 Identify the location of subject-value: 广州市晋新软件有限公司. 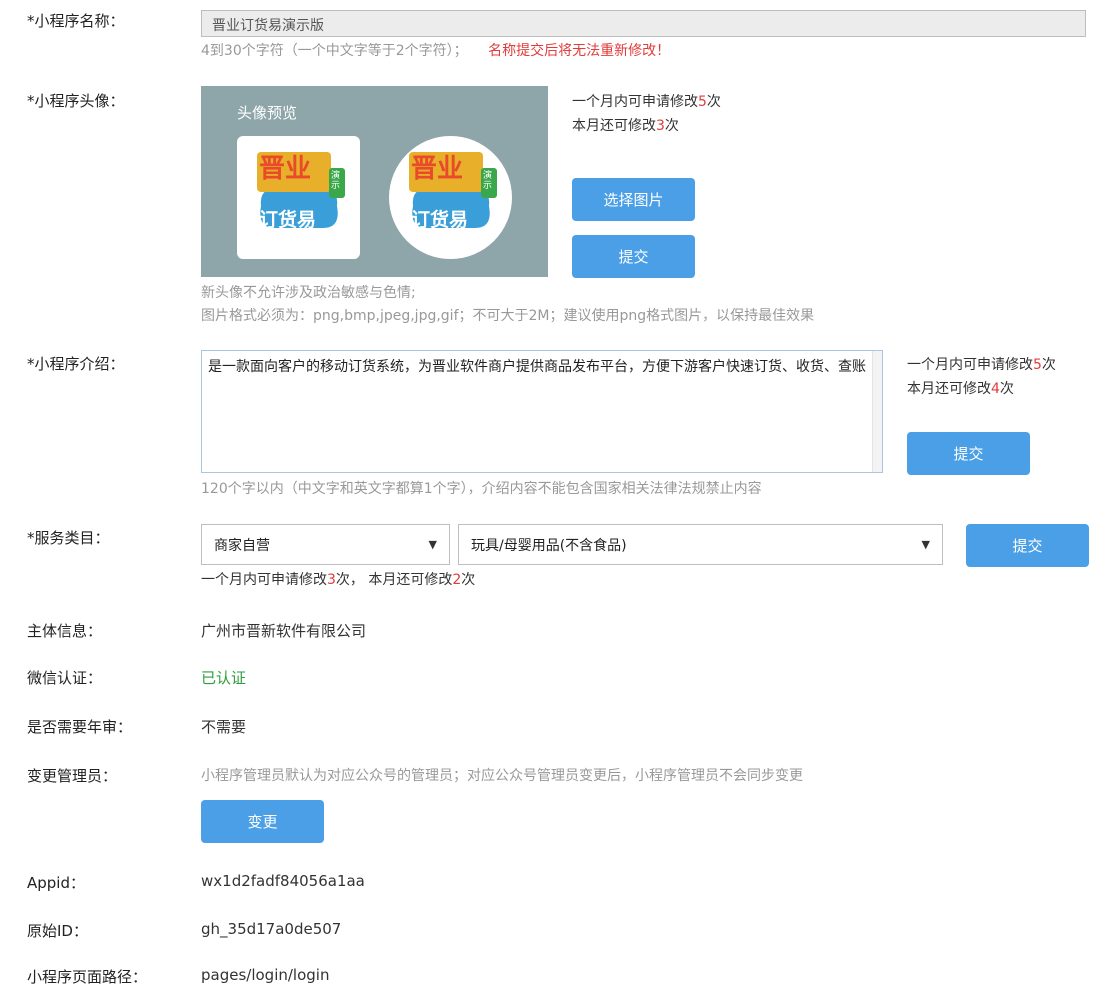
(284, 631).